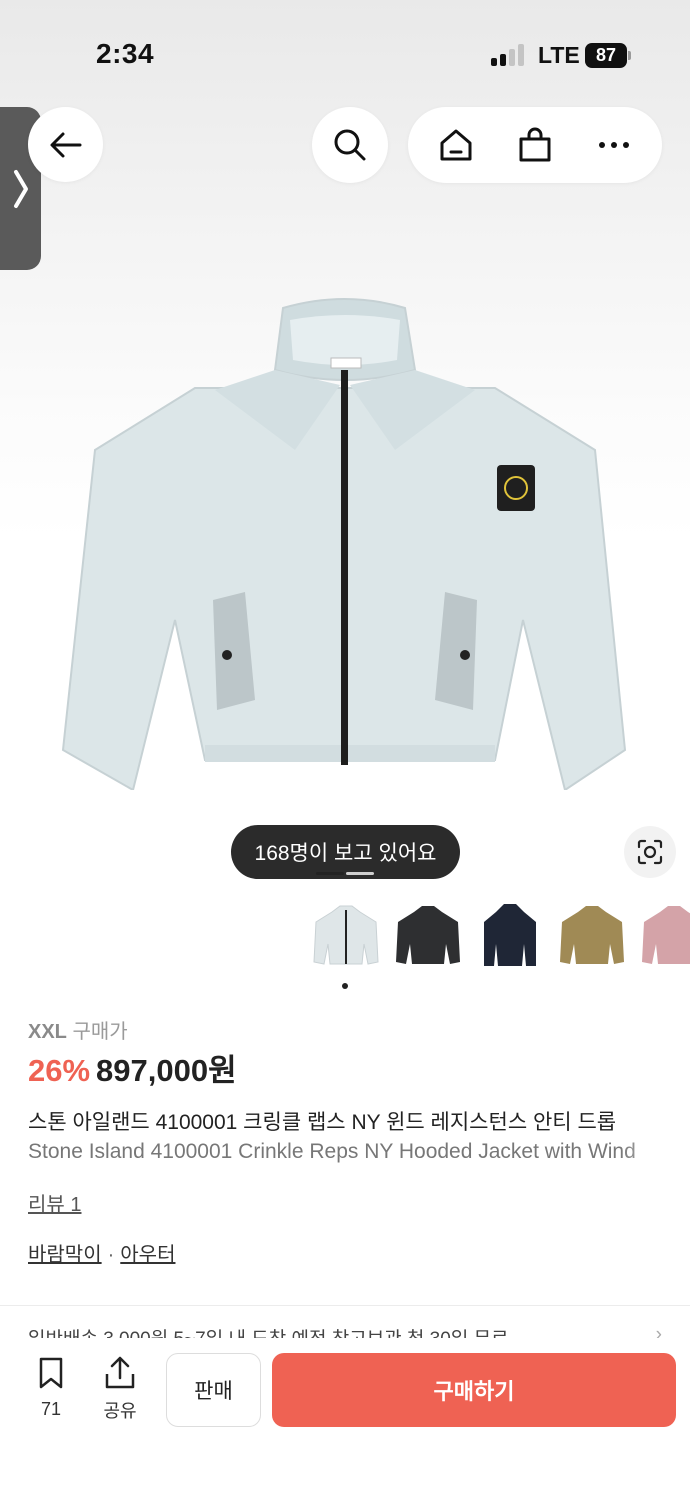 This screenshot has width=690, height=1500. Describe the element at coordinates (606, 55) in the screenshot. I see `battery-indicator: 87` at that location.